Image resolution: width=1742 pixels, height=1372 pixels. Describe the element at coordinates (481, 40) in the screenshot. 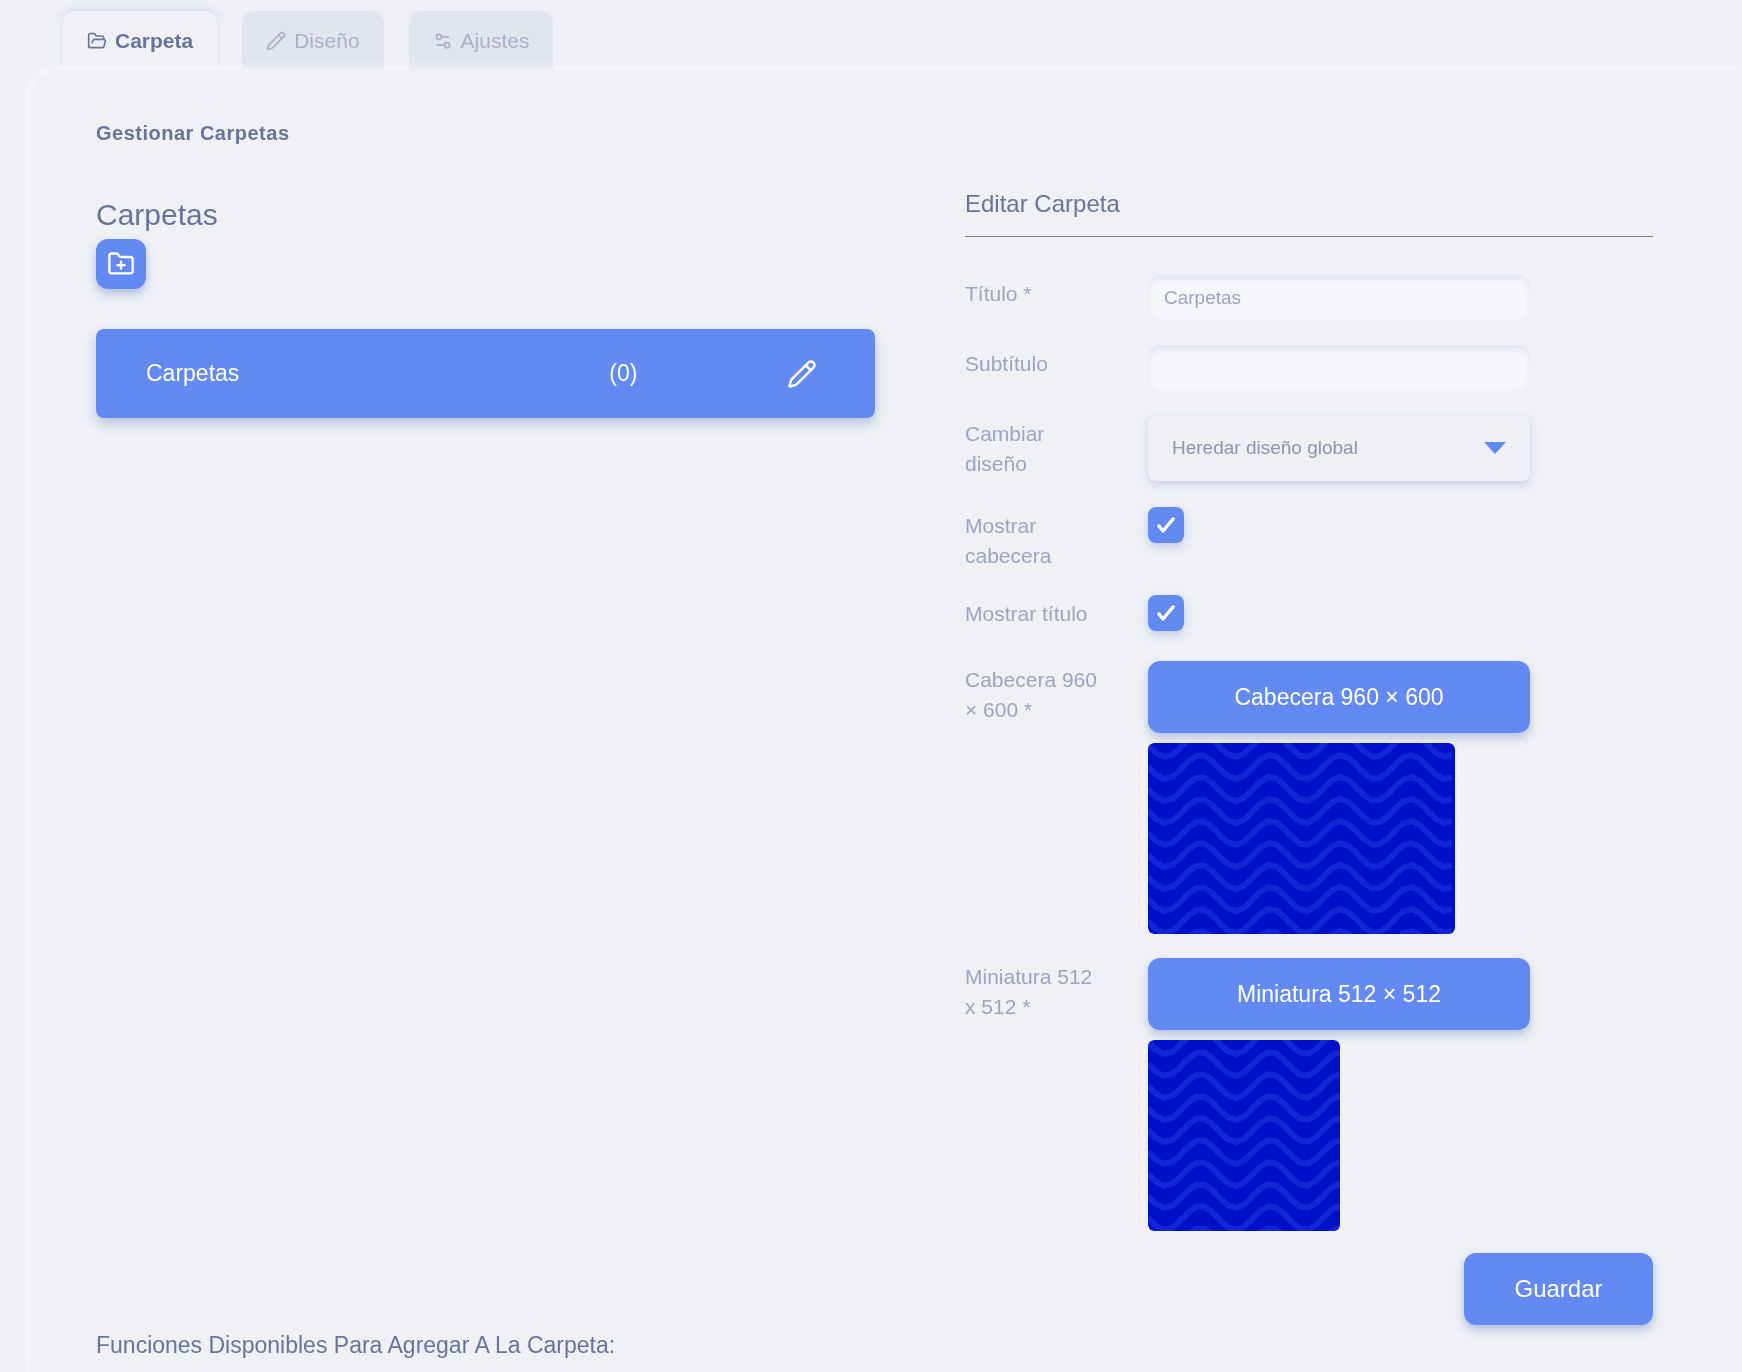

I see `tab: Ajustes` at that location.